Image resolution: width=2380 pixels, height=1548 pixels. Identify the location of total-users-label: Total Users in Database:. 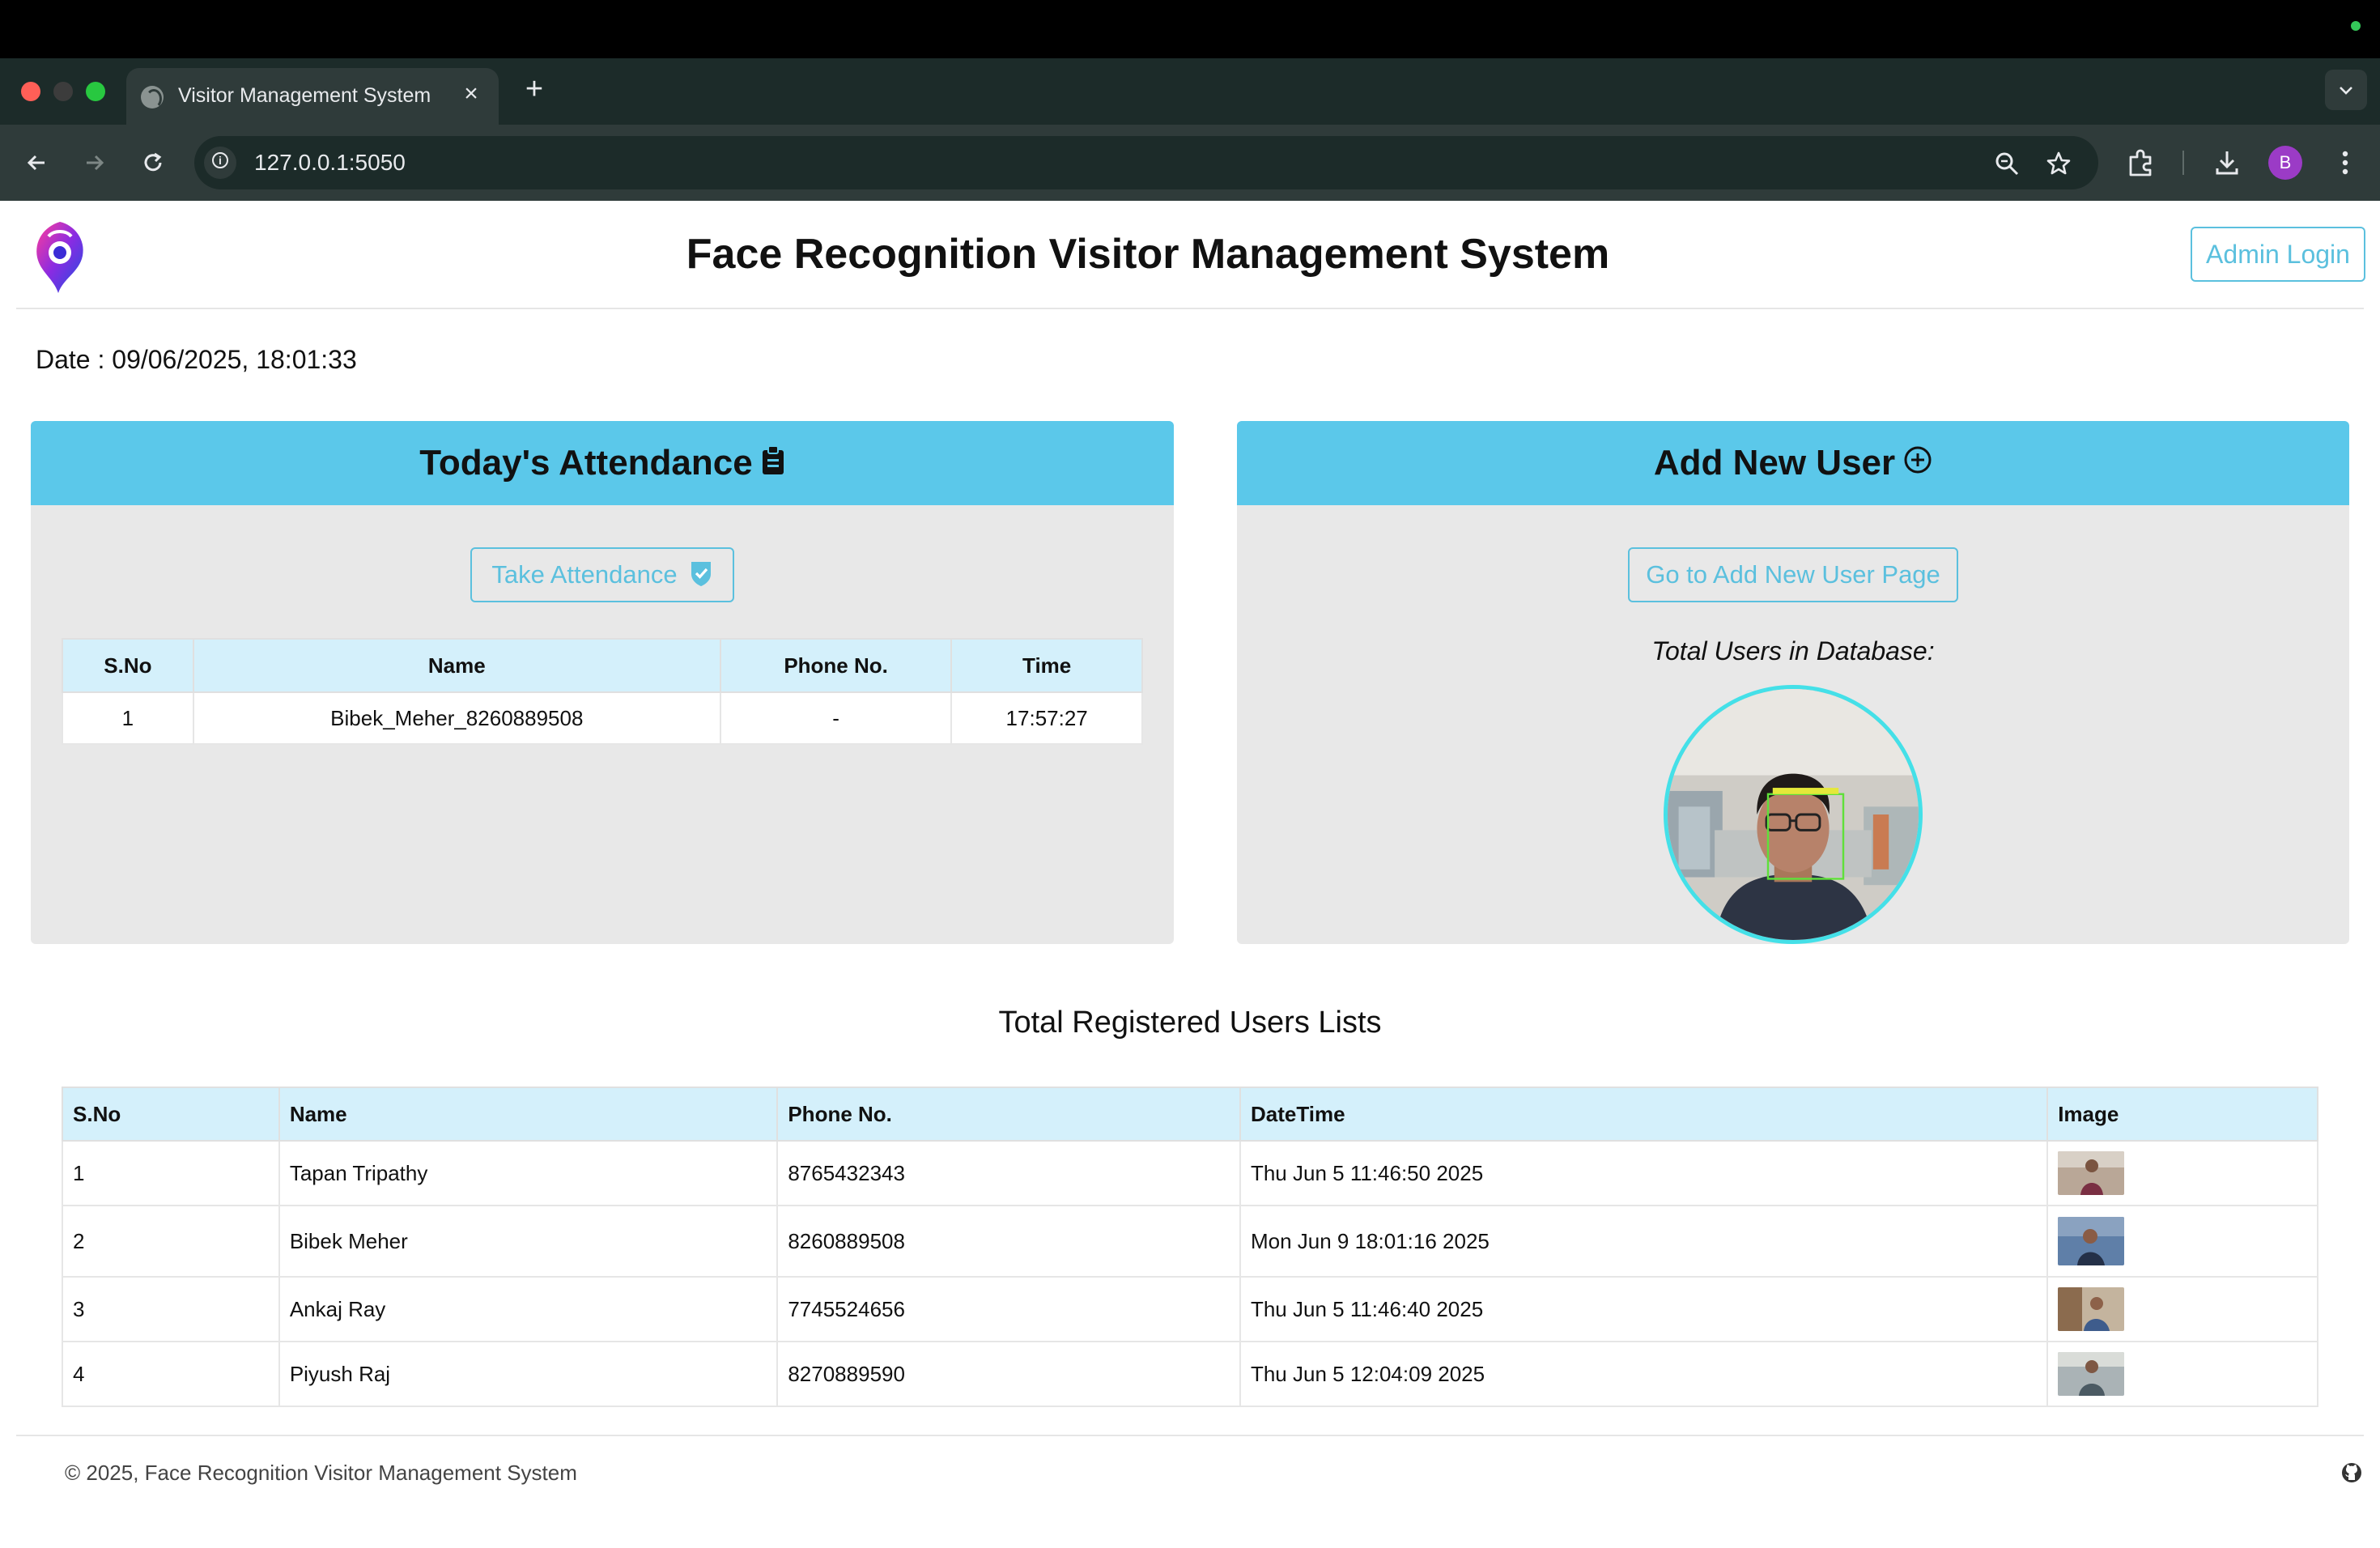
(1793, 651).